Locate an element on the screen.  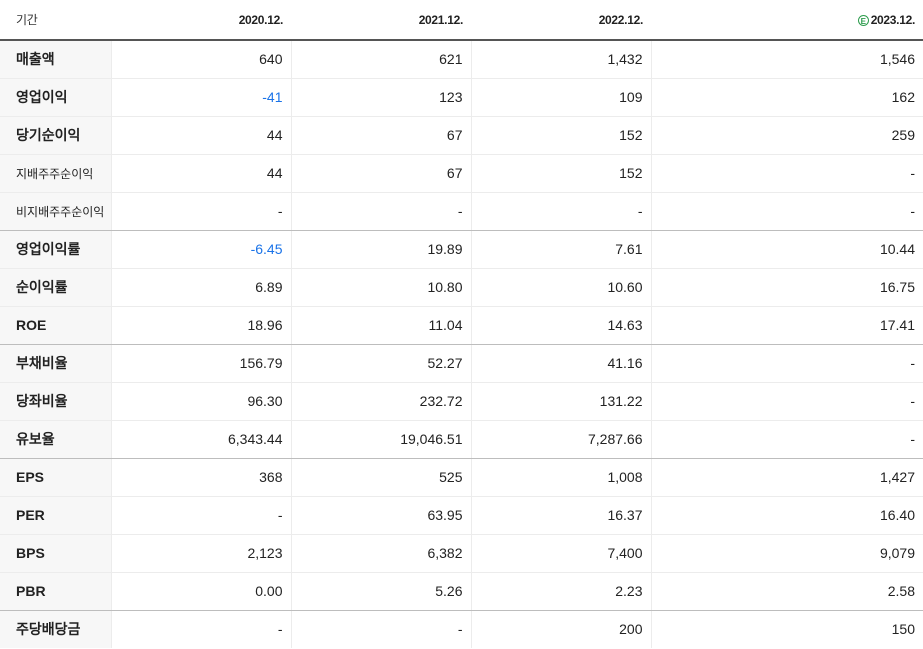
row-label: 비지배주주순이익 is located at coordinates (55, 211).